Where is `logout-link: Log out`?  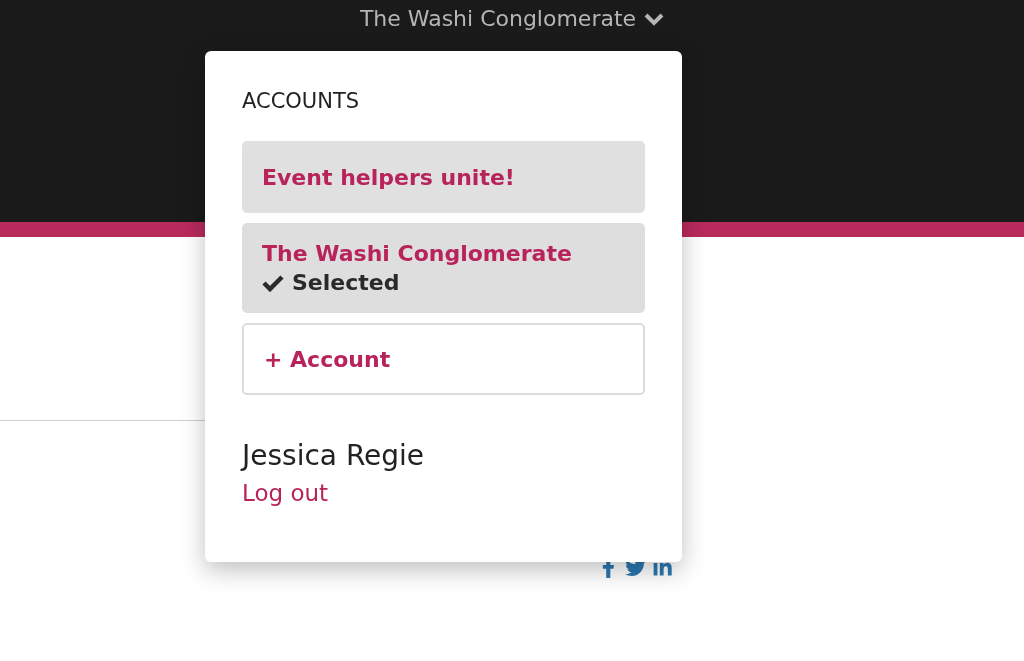 logout-link: Log out is located at coordinates (285, 493).